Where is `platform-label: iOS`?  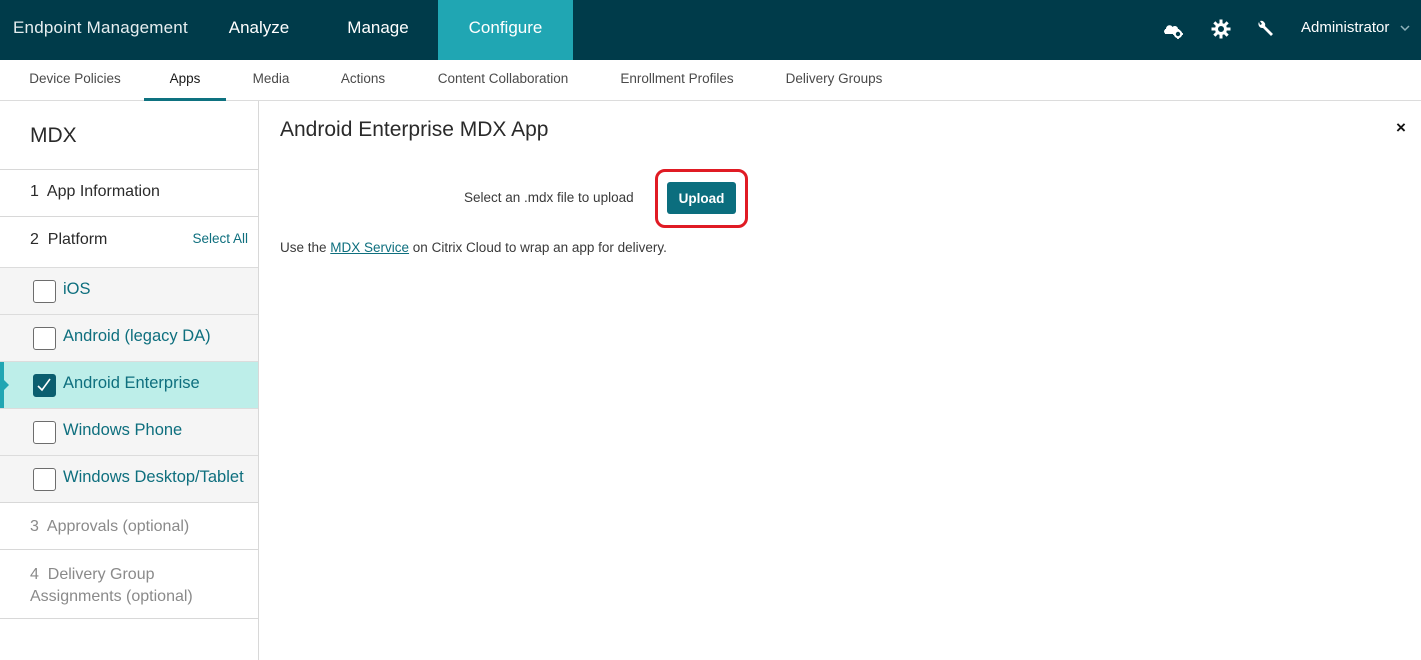
platform-label: iOS is located at coordinates (77, 289).